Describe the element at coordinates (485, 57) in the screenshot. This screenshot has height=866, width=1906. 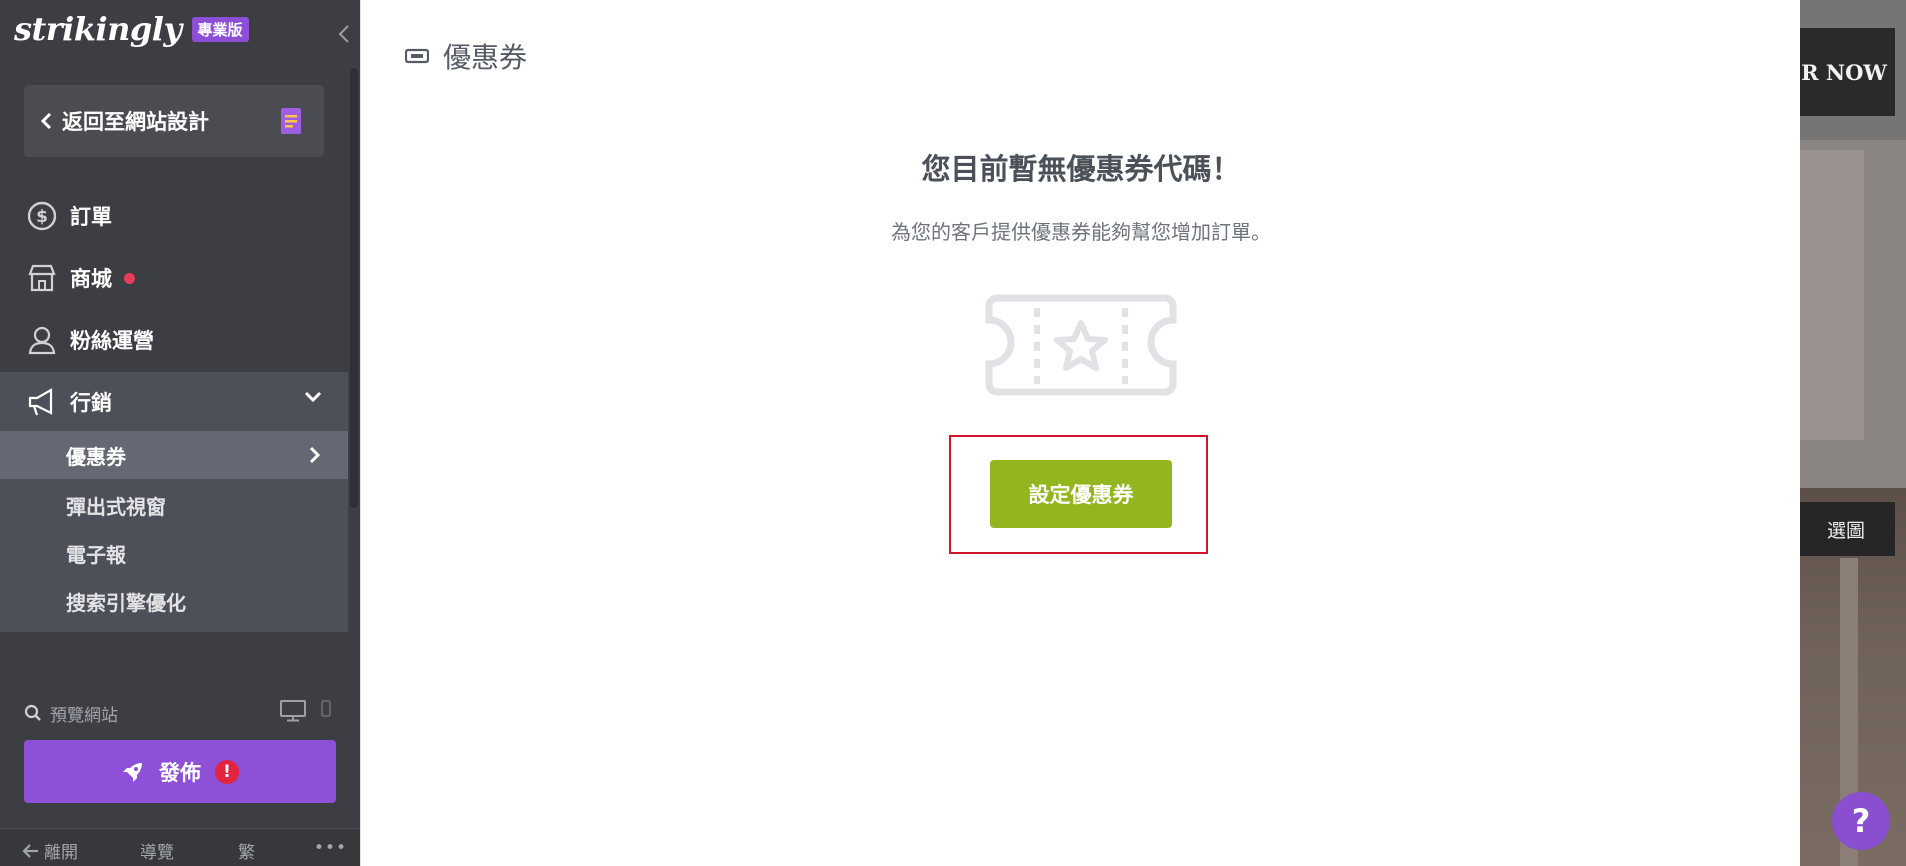
I see `page-title: 優惠券` at that location.